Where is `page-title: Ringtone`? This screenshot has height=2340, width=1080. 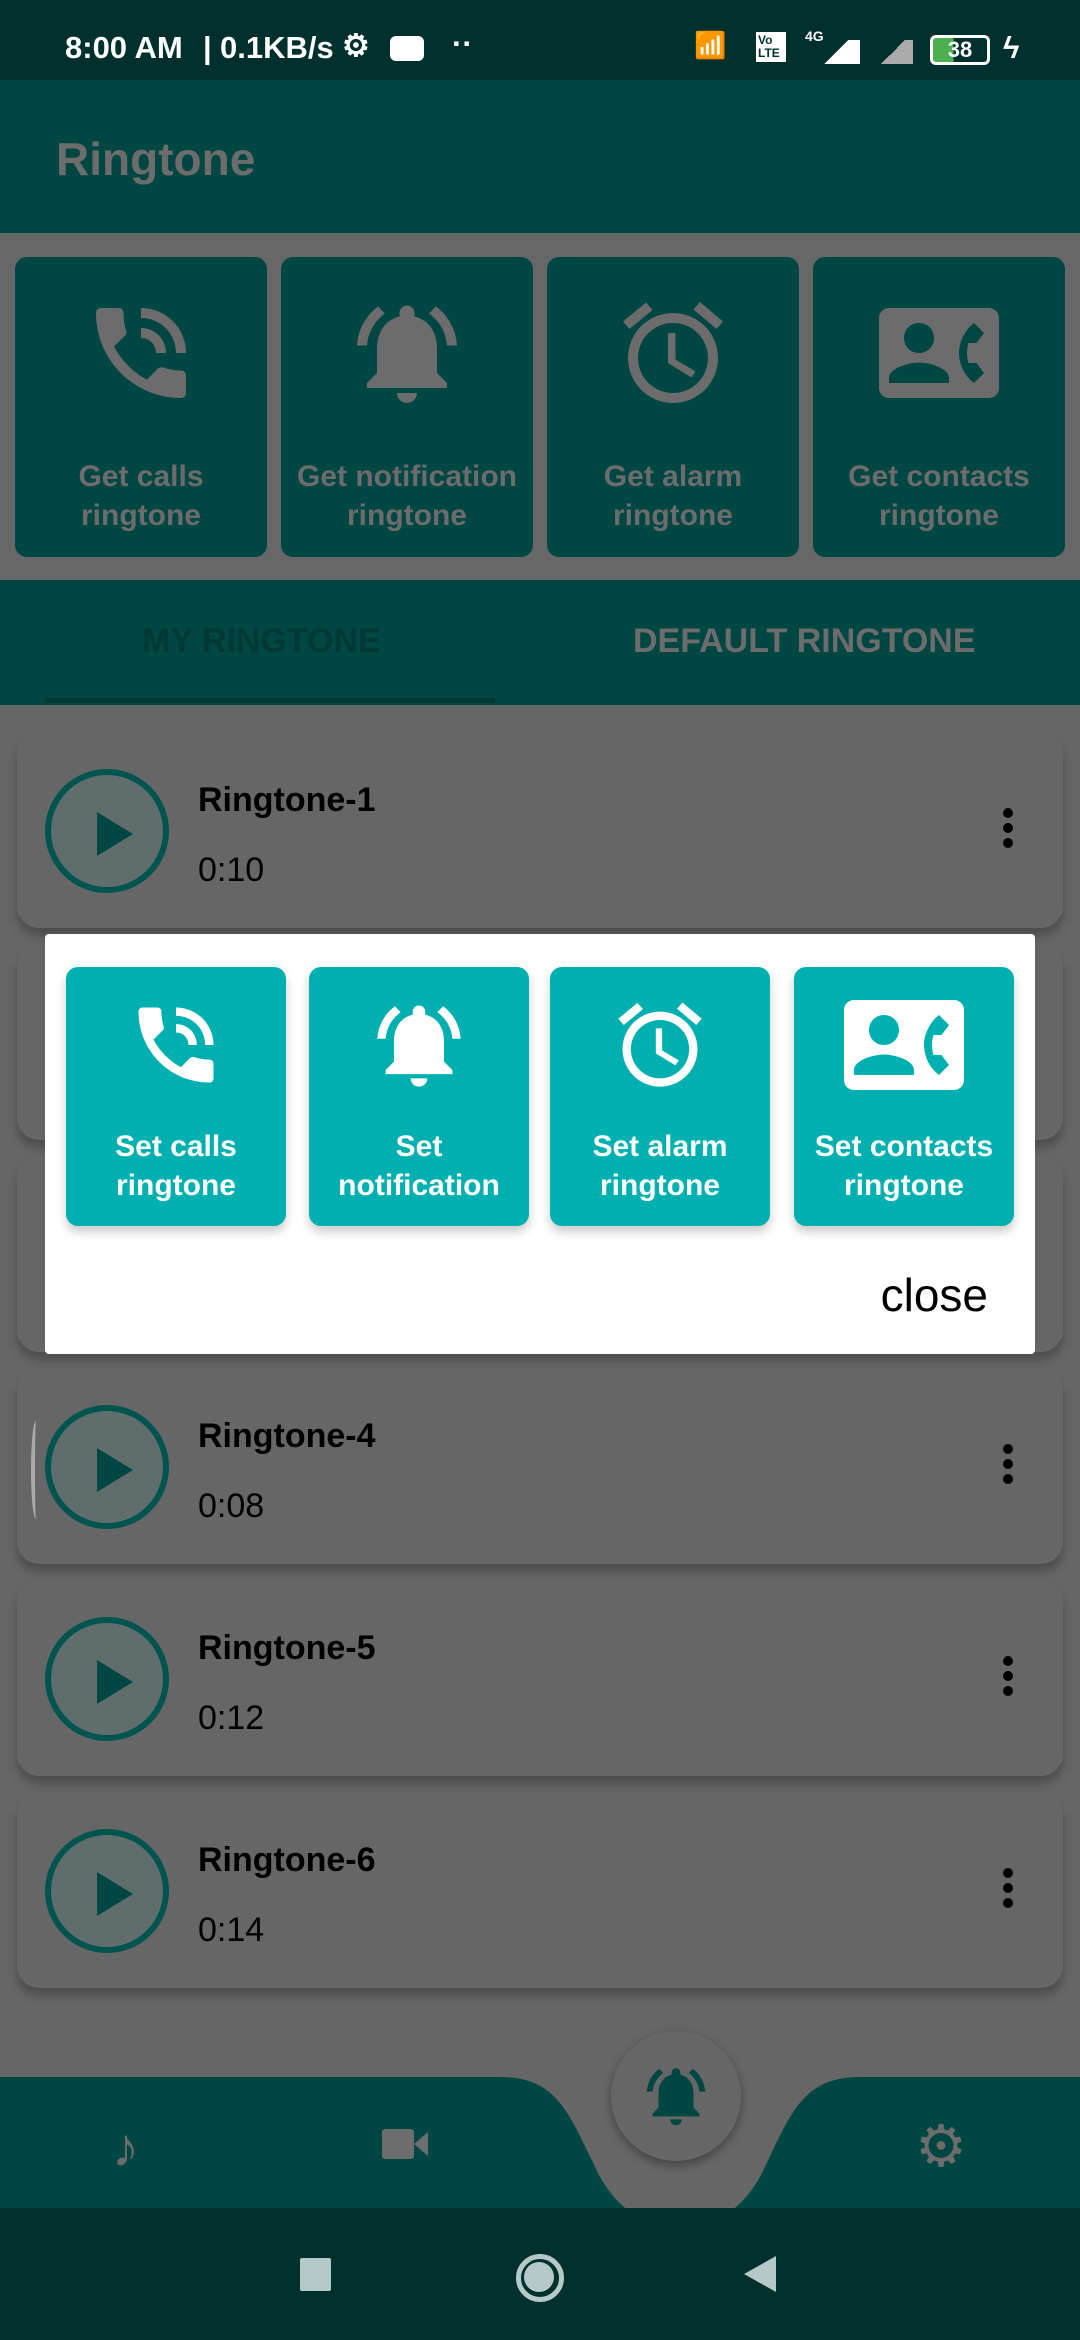 page-title: Ringtone is located at coordinates (156, 159).